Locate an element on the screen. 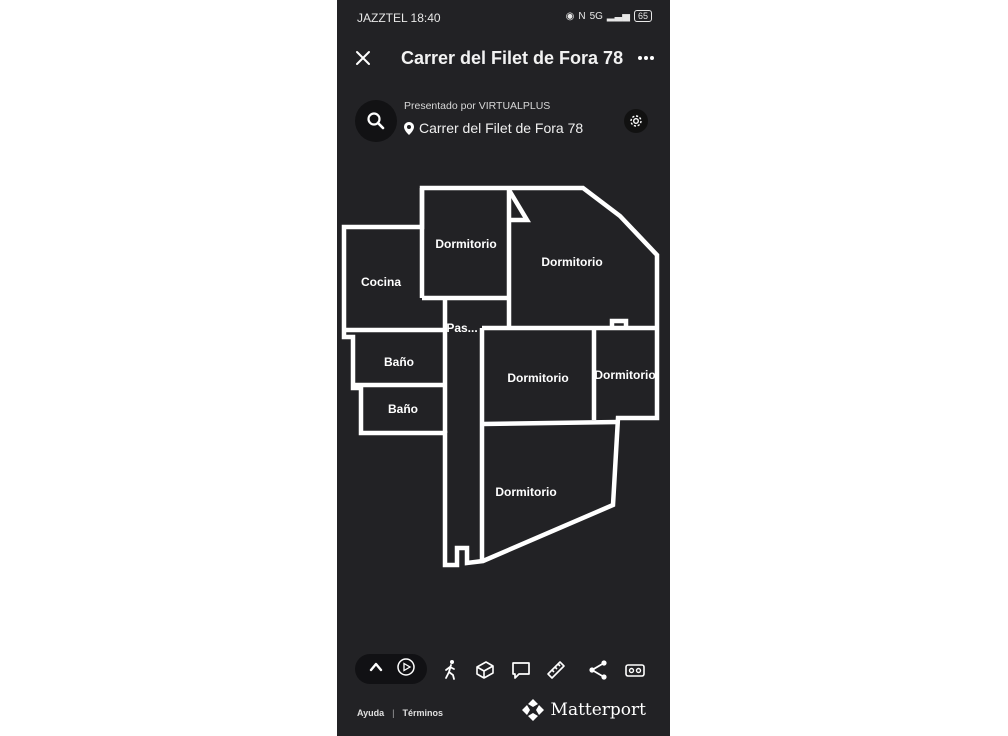 The width and height of the screenshot is (1008, 736). vr-button is located at coordinates (635, 670).